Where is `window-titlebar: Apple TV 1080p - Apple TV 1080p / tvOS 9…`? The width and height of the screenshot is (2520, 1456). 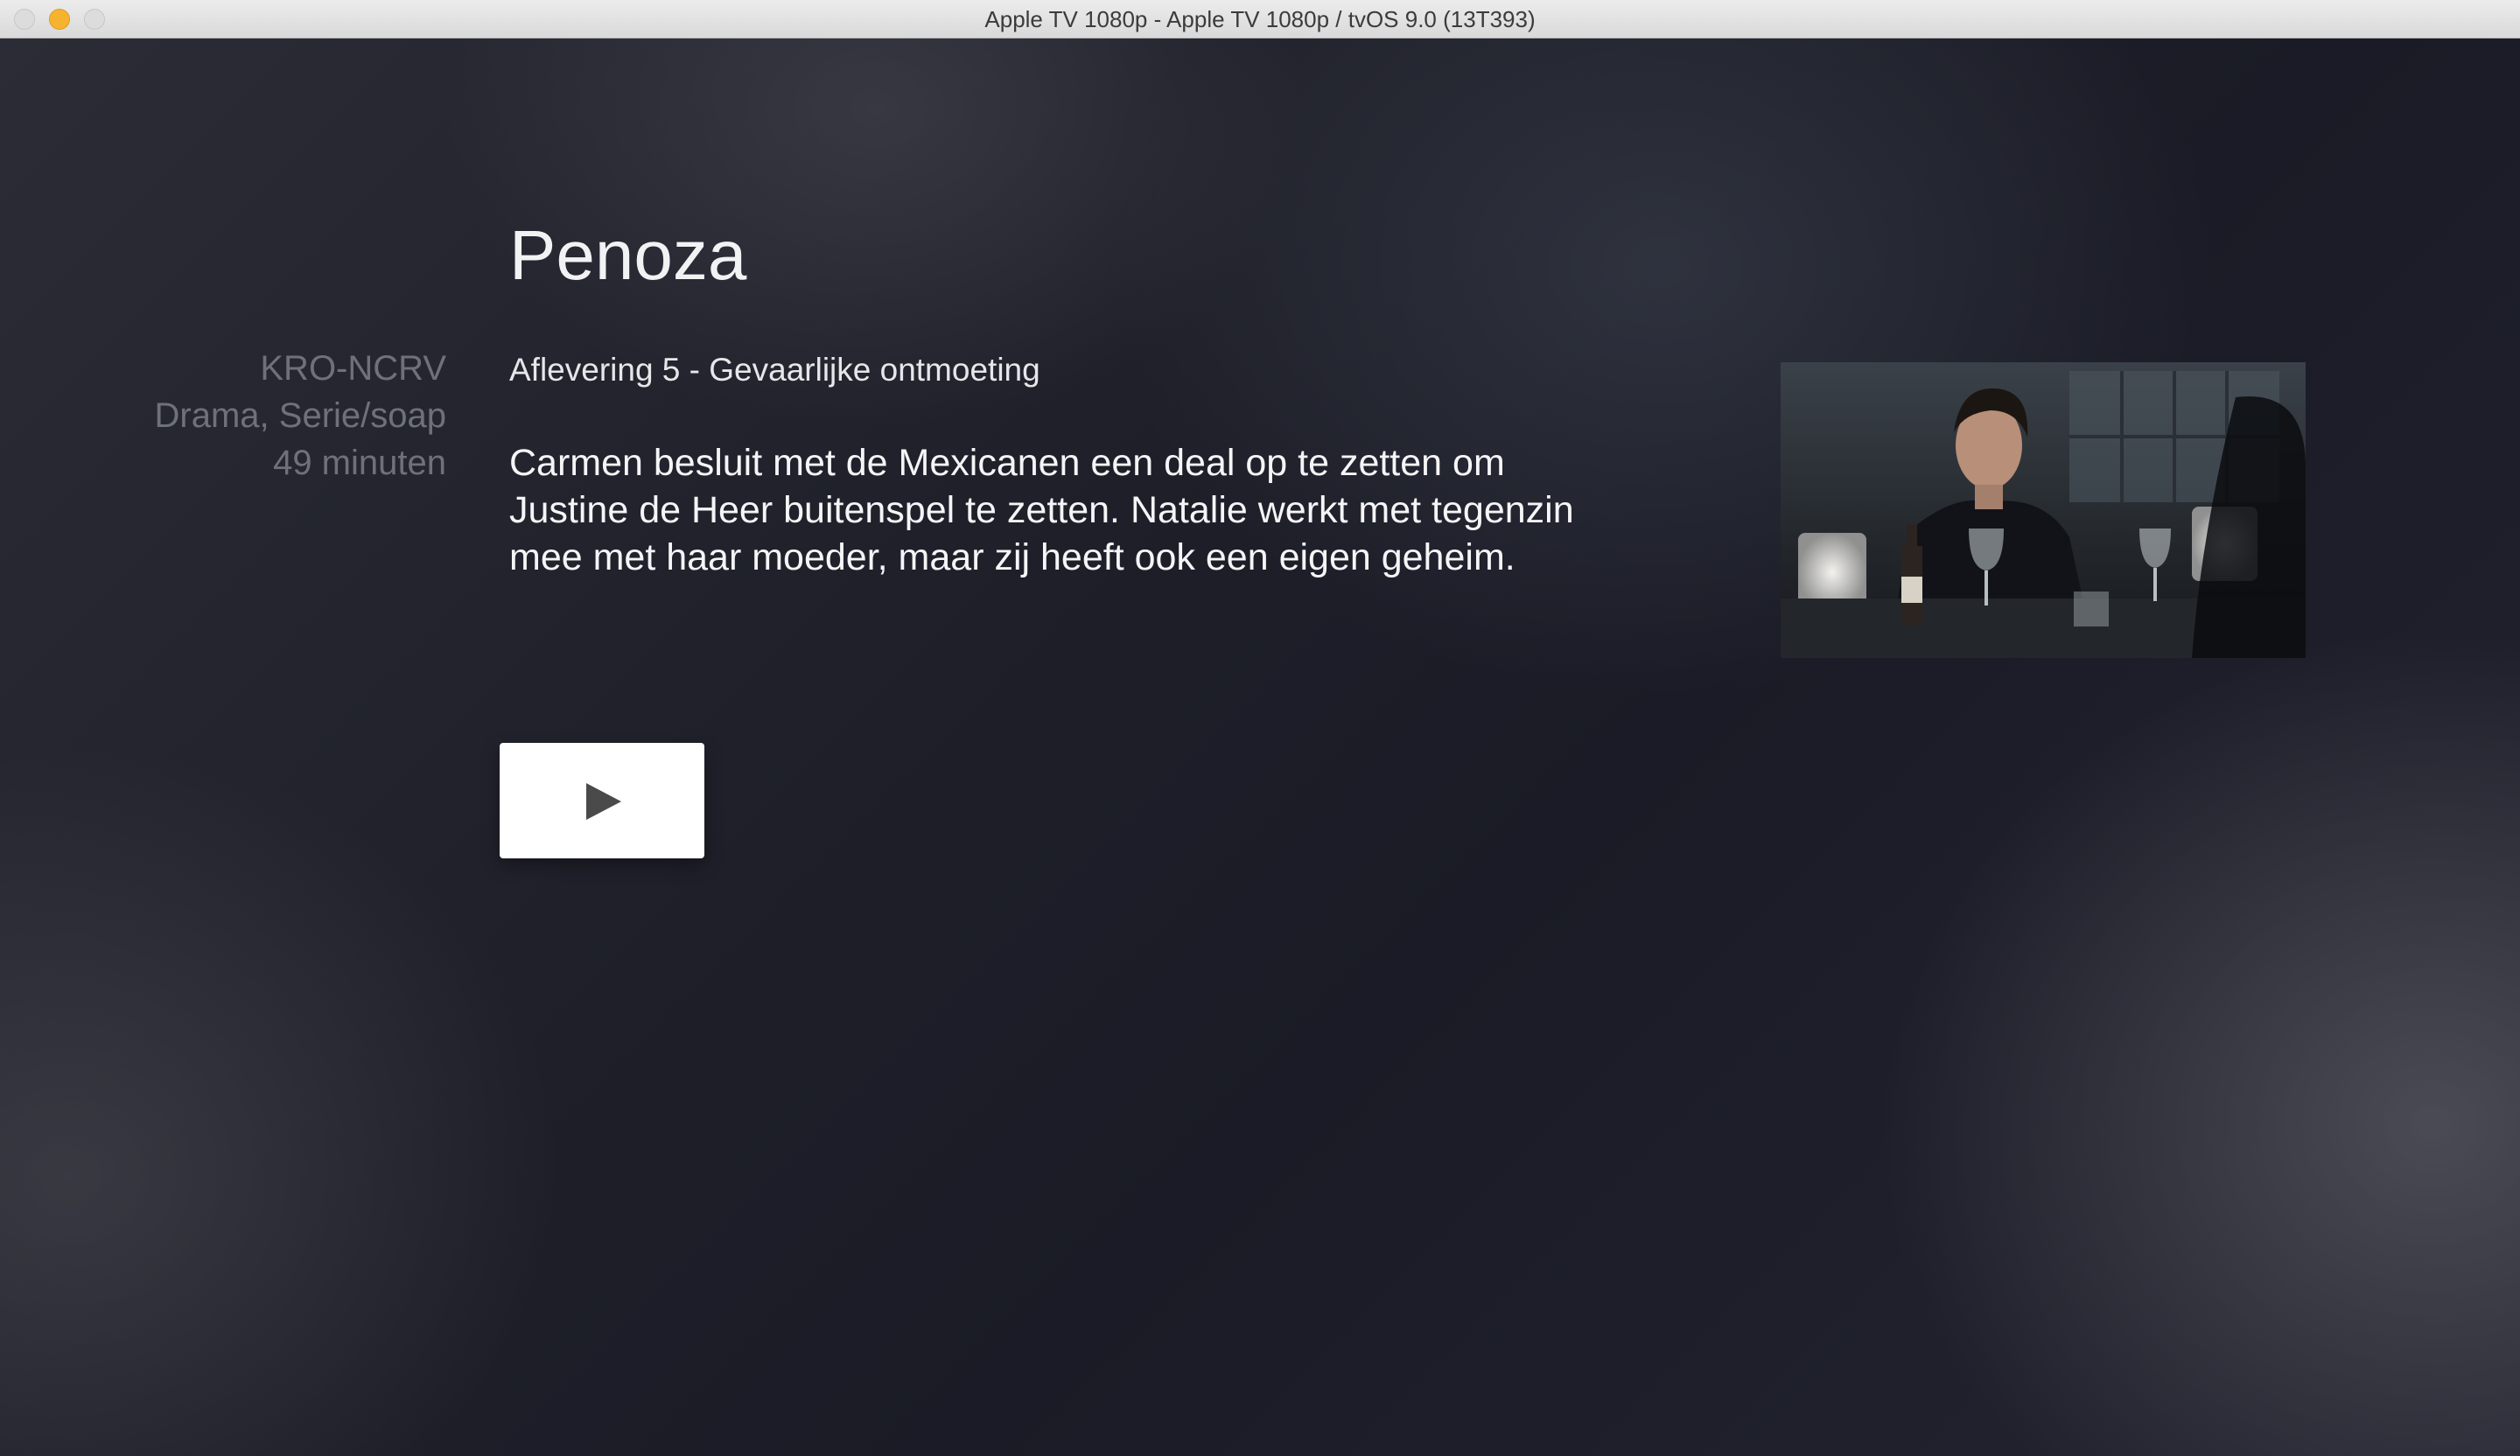
window-titlebar: Apple TV 1080p - Apple TV 1080p / tvOS 9… is located at coordinates (1260, 19).